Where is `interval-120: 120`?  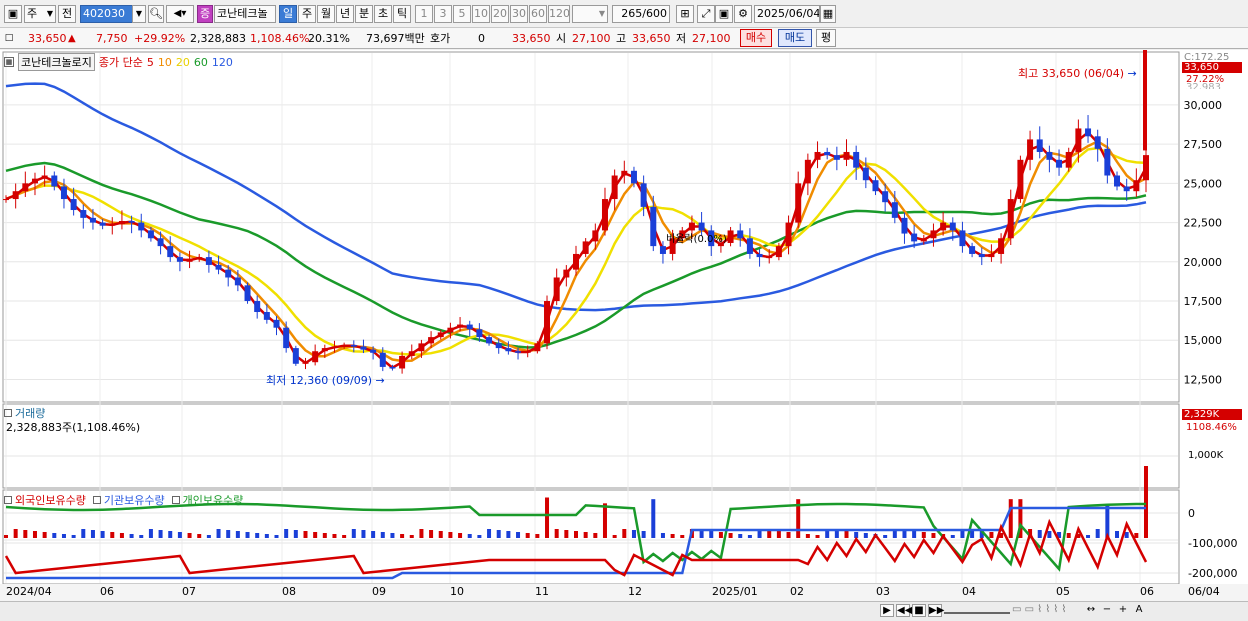
interval-120: 120 is located at coordinates (559, 14).